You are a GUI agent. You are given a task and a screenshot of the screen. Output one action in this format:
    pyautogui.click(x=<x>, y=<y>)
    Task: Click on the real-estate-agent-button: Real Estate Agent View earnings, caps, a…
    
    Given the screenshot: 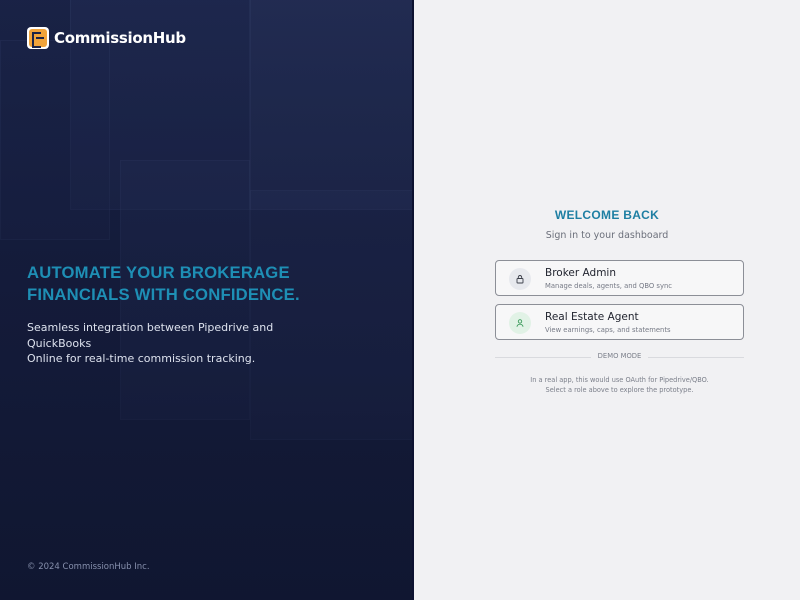 What is the action you would take?
    pyautogui.click(x=619, y=322)
    